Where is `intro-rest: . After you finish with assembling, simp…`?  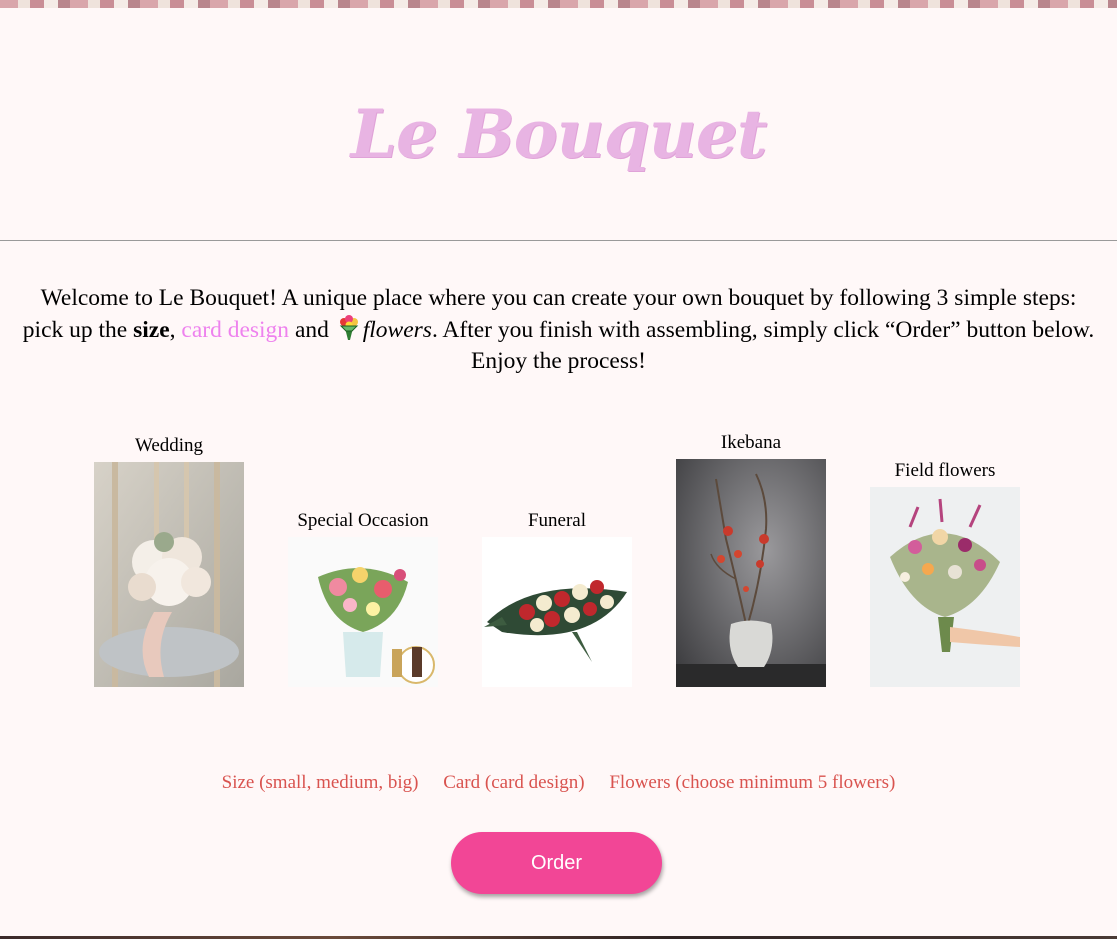
intro-rest: . After you finish with assembling, simp… is located at coordinates (763, 345).